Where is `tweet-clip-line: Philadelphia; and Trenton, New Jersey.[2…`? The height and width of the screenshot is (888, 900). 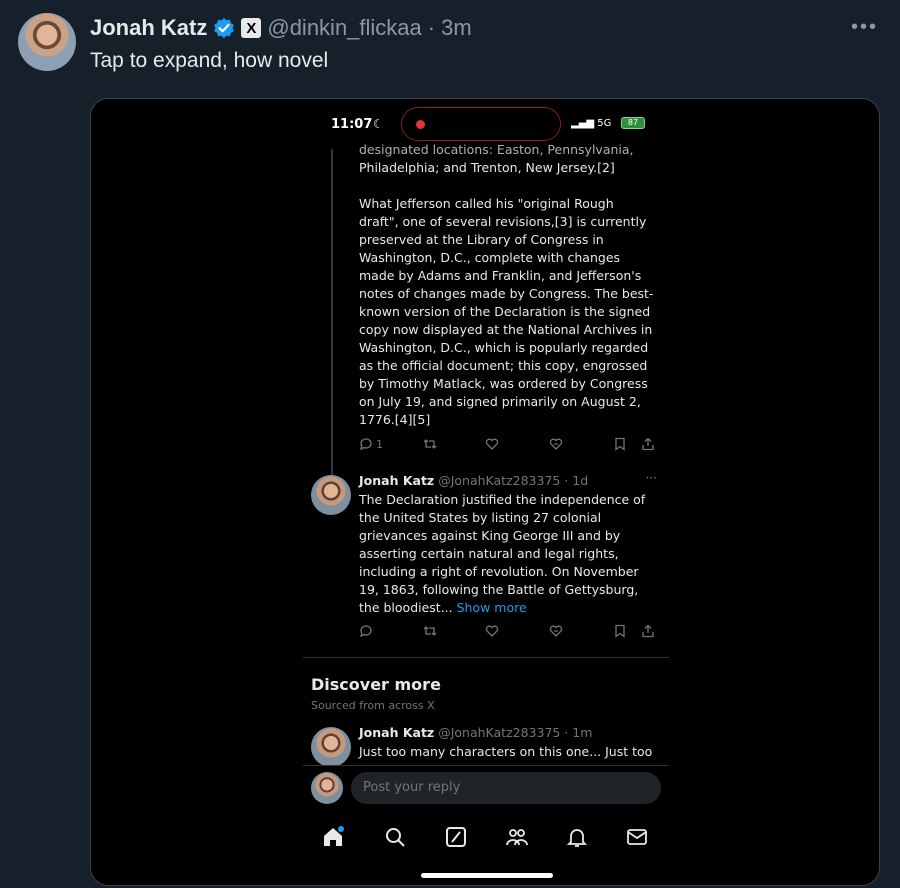 tweet-clip-line: Philadelphia; and Trenton, New Jersey.[2… is located at coordinates (487, 167).